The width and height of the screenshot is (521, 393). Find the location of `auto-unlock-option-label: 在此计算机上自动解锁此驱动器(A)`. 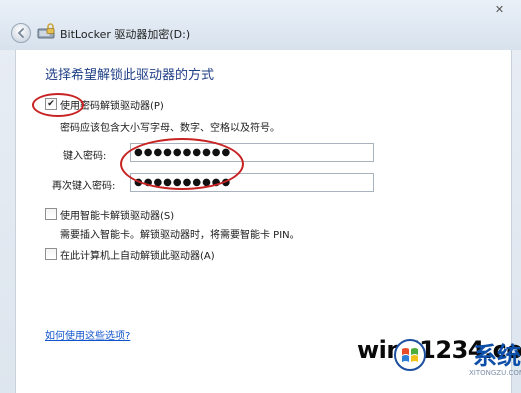

auto-unlock-option-label: 在此计算机上自动解锁此驱动器(A) is located at coordinates (137, 254).